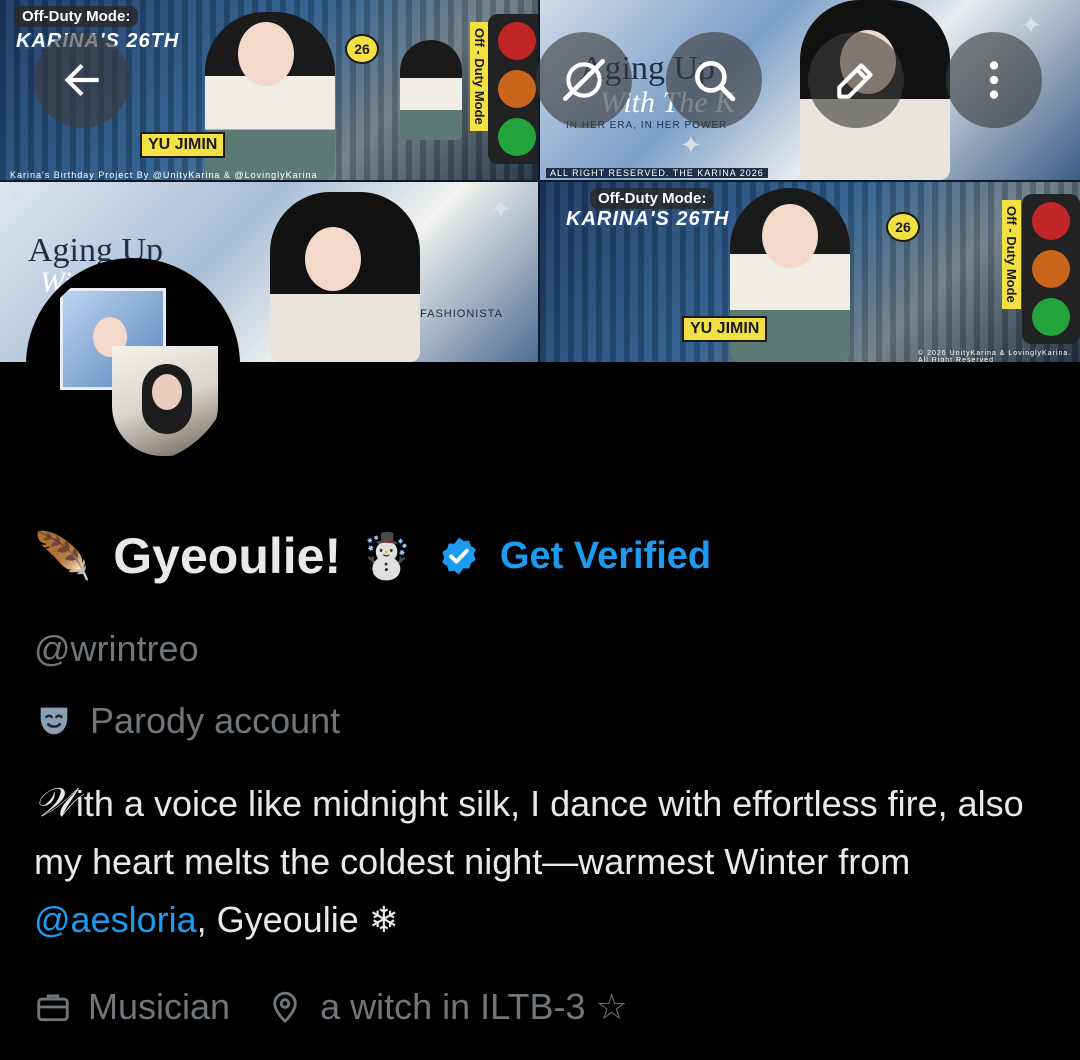  I want to click on bio-mention-link: @aesloria, so click(115, 919).